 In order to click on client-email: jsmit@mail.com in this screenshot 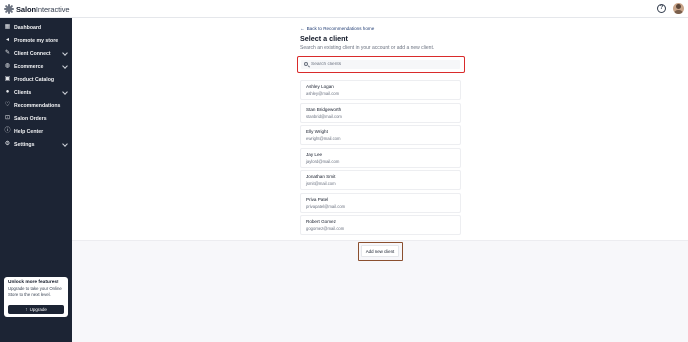, I will do `click(321, 183)`.